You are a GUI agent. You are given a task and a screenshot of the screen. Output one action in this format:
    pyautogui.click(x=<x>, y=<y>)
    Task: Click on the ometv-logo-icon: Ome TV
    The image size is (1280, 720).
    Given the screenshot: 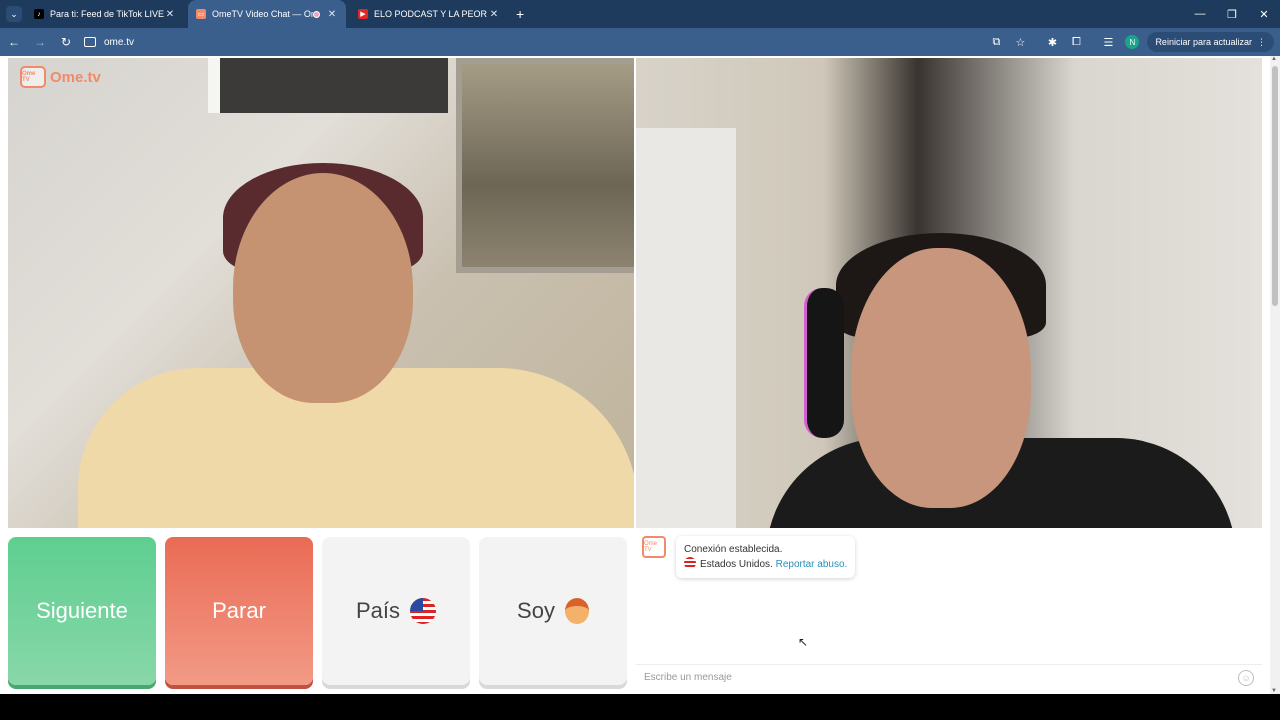 What is the action you would take?
    pyautogui.click(x=33, y=77)
    